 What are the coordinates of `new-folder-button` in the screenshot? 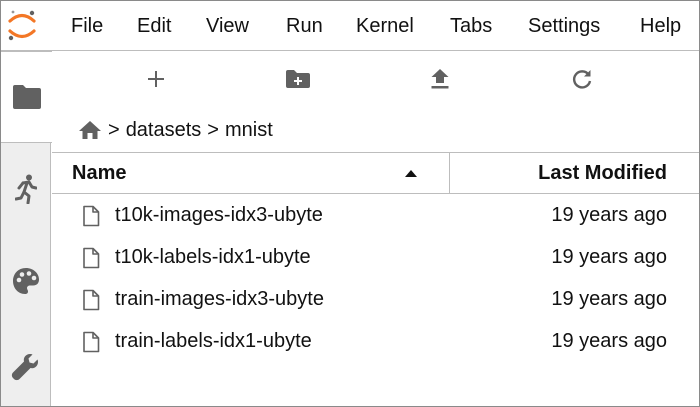 It's located at (298, 79).